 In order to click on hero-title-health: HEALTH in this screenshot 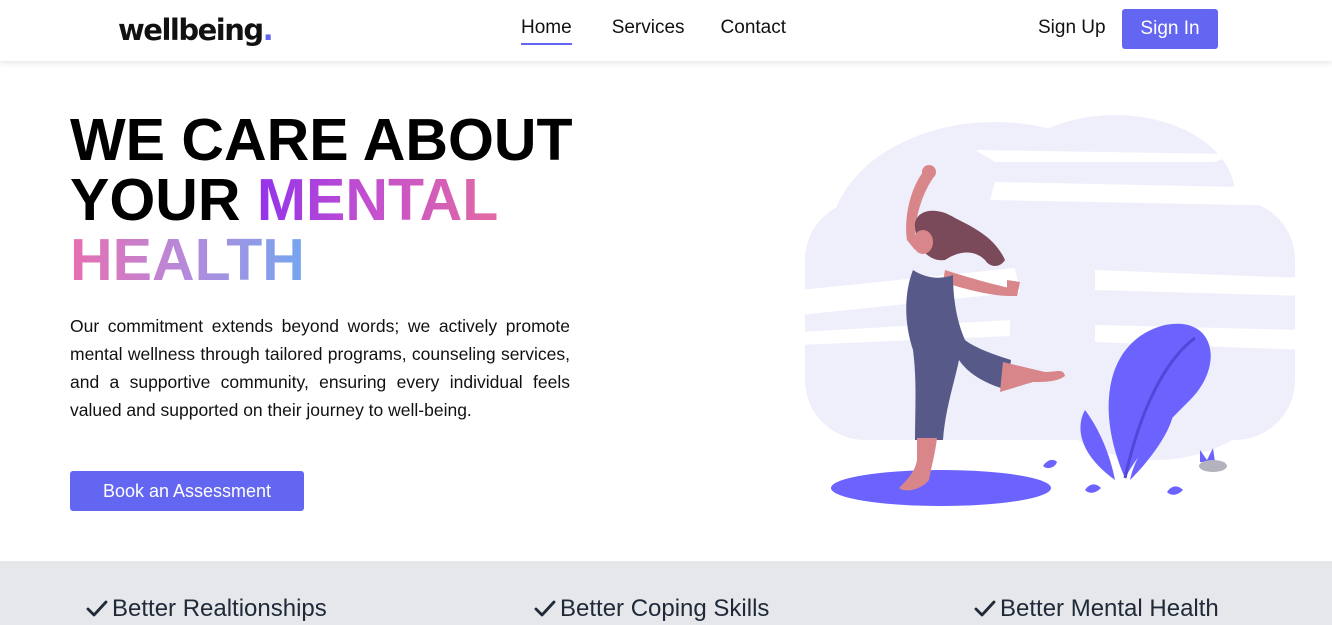, I will do `click(187, 260)`.